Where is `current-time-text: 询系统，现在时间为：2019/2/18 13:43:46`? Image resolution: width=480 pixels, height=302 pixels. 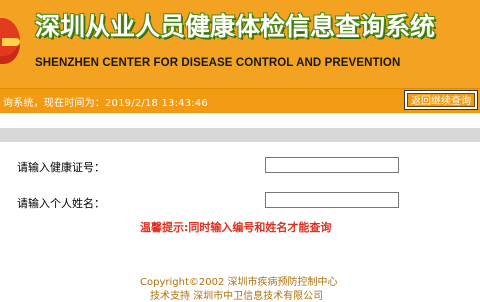
current-time-text: 询系统，现在时间为：2019/2/18 13:43:46 is located at coordinates (105, 103).